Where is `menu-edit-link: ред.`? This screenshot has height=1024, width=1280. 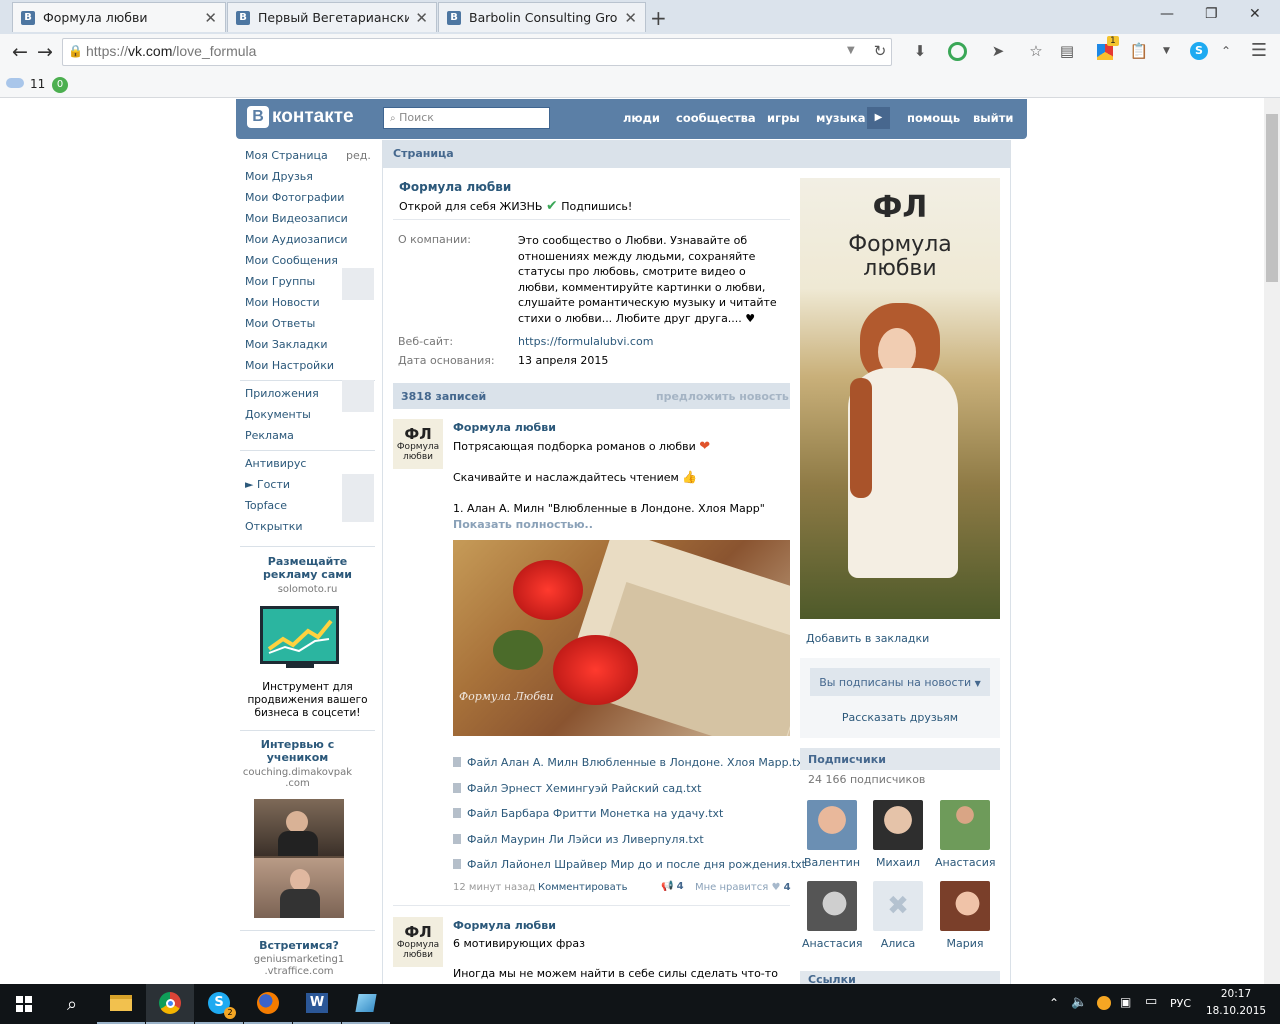 menu-edit-link: ред. is located at coordinates (358, 155).